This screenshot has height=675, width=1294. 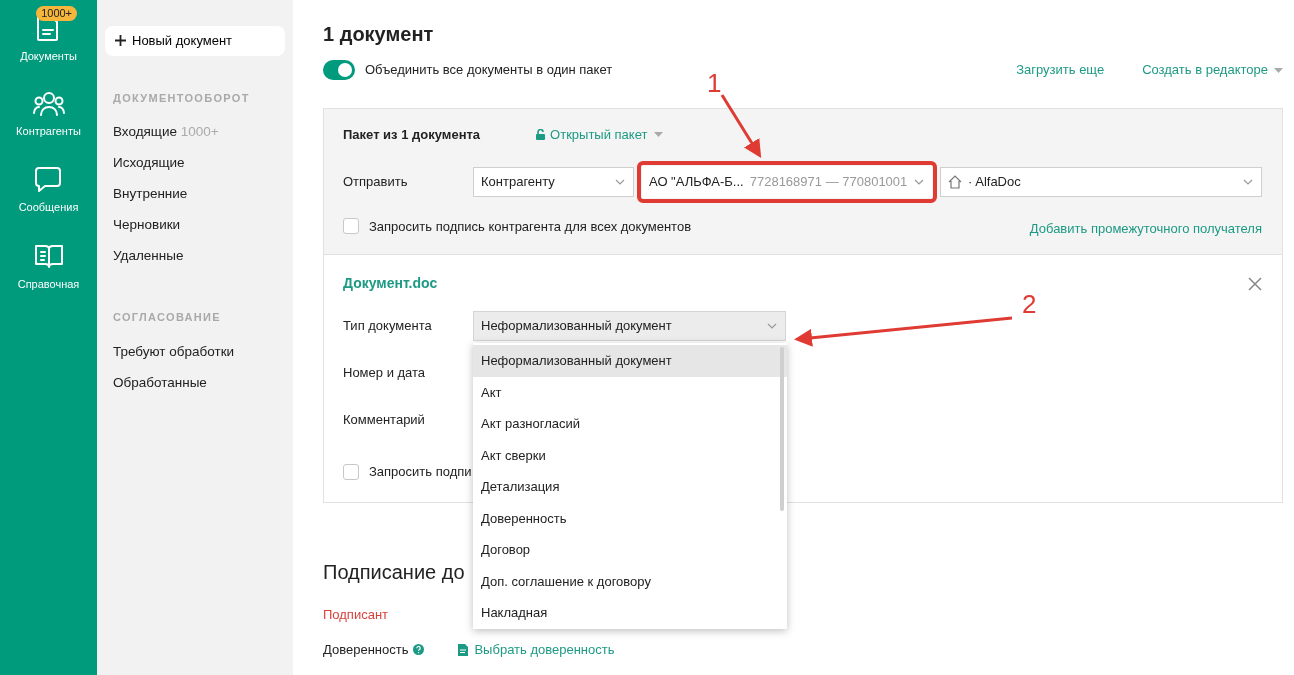 I want to click on people-icon, so click(x=48, y=103).